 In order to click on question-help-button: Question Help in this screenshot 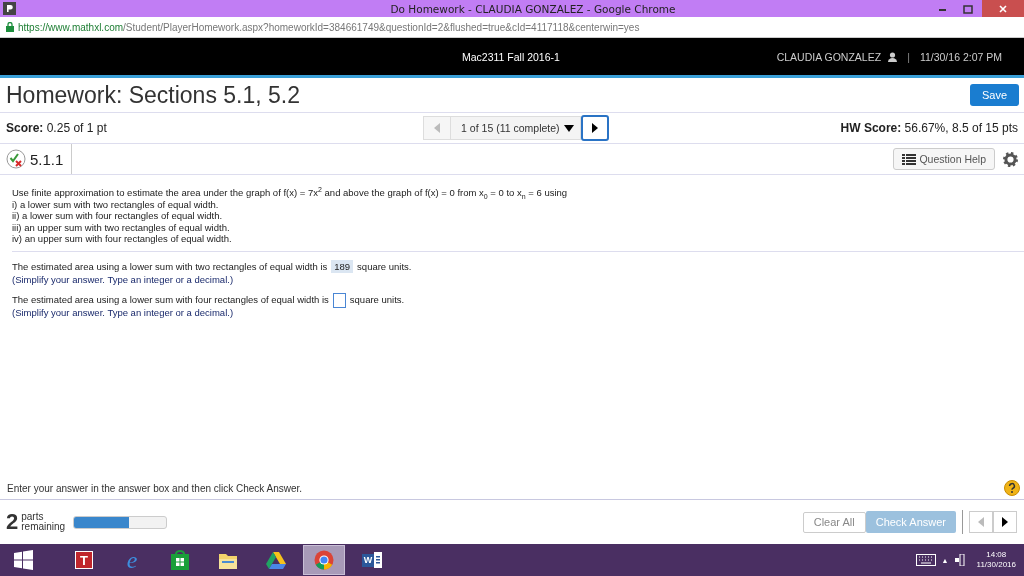, I will do `click(944, 159)`.